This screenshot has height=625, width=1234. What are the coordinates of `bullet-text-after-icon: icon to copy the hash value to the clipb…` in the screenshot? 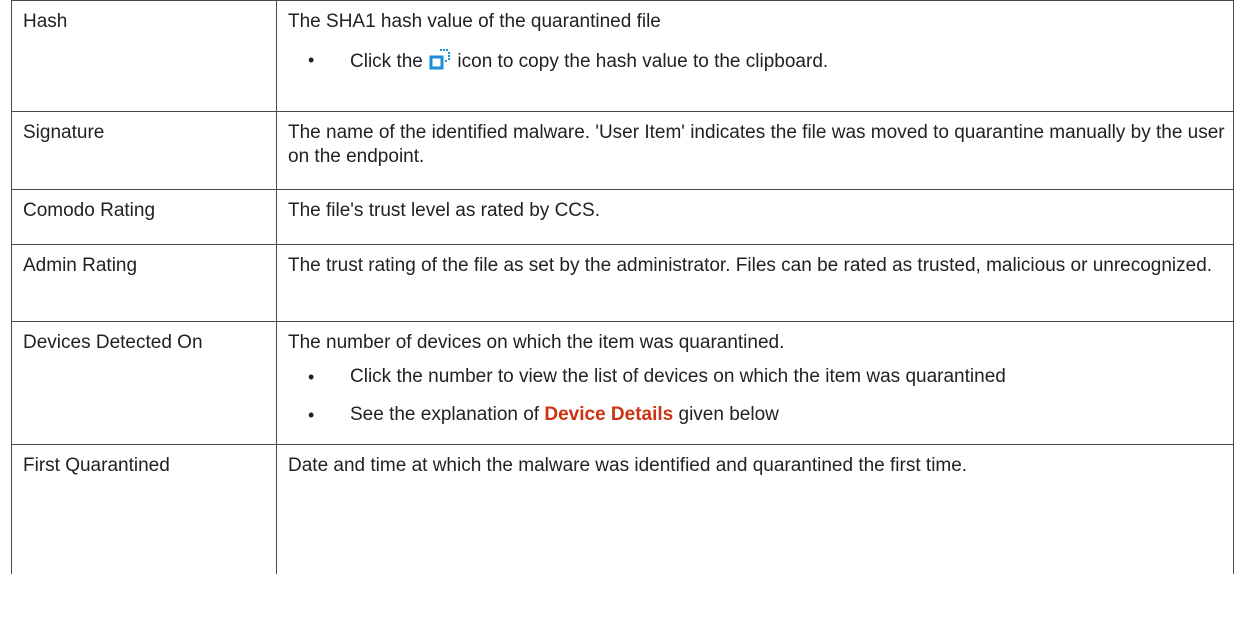 It's located at (643, 61).